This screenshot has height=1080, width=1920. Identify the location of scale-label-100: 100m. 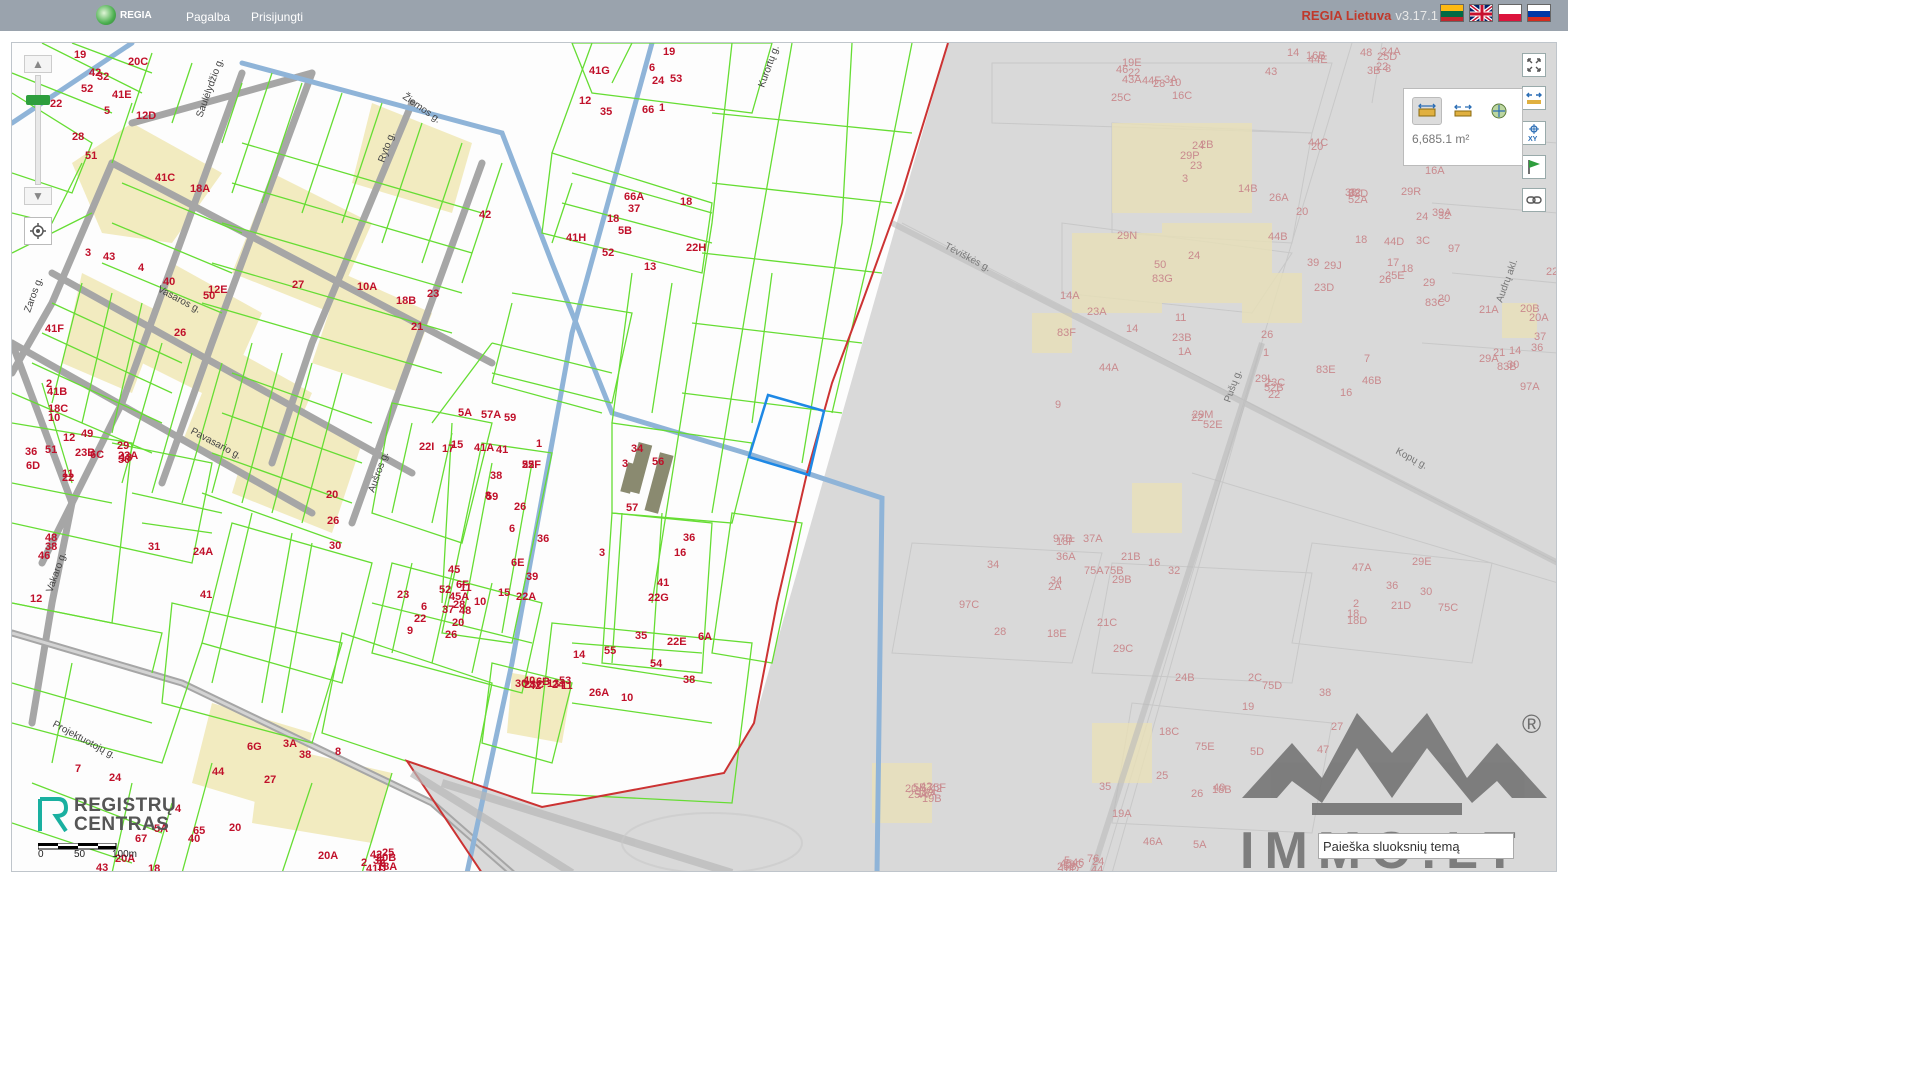
(125, 854).